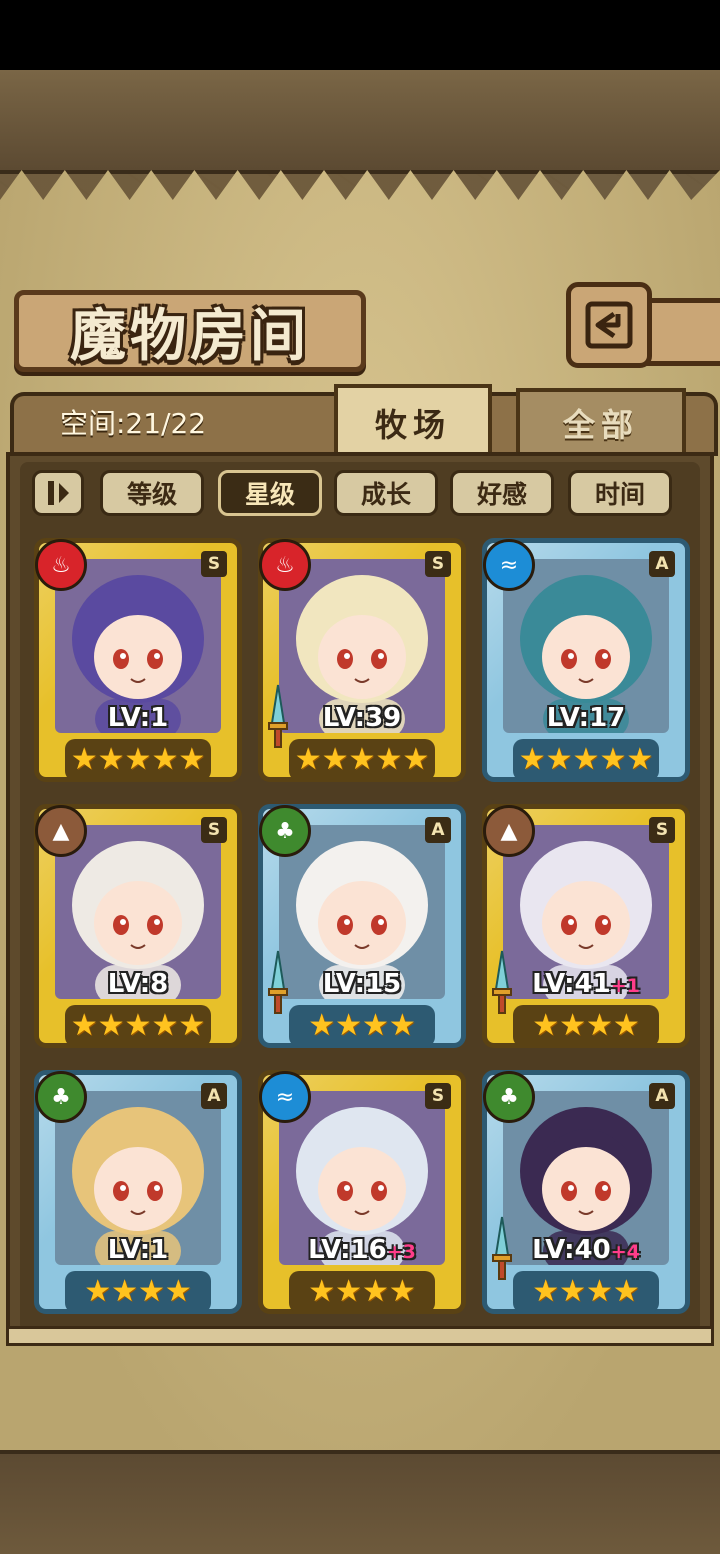 This screenshot has width=720, height=1554. What do you see at coordinates (586, 926) in the screenshot?
I see `monster-card: ▲ S LV:41+1 ★ ★ ★ ★` at bounding box center [586, 926].